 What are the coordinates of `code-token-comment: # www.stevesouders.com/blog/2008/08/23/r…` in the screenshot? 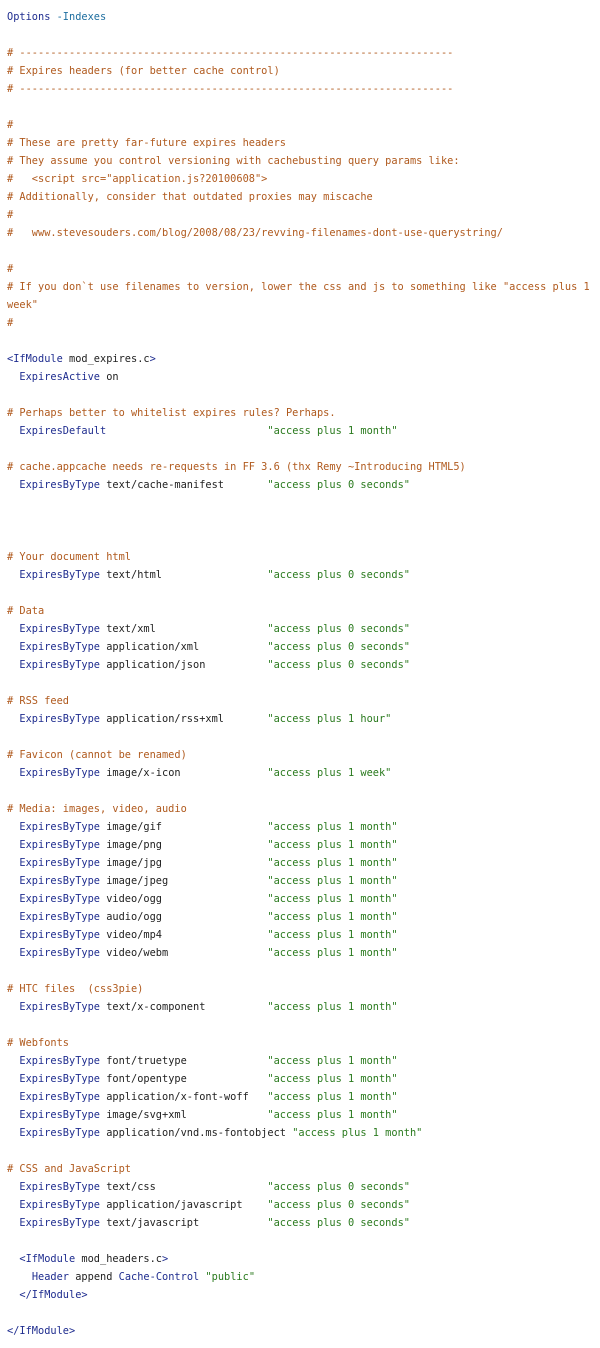 It's located at (255, 233).